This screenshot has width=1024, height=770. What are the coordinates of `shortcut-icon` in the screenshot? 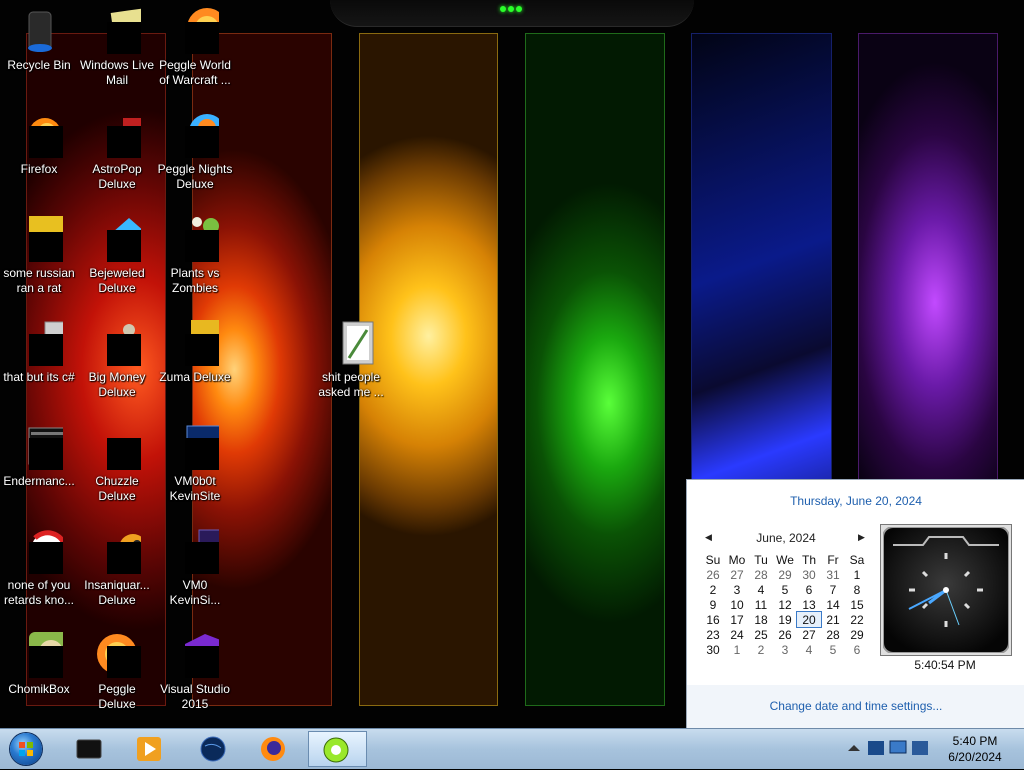 It's located at (201, 448).